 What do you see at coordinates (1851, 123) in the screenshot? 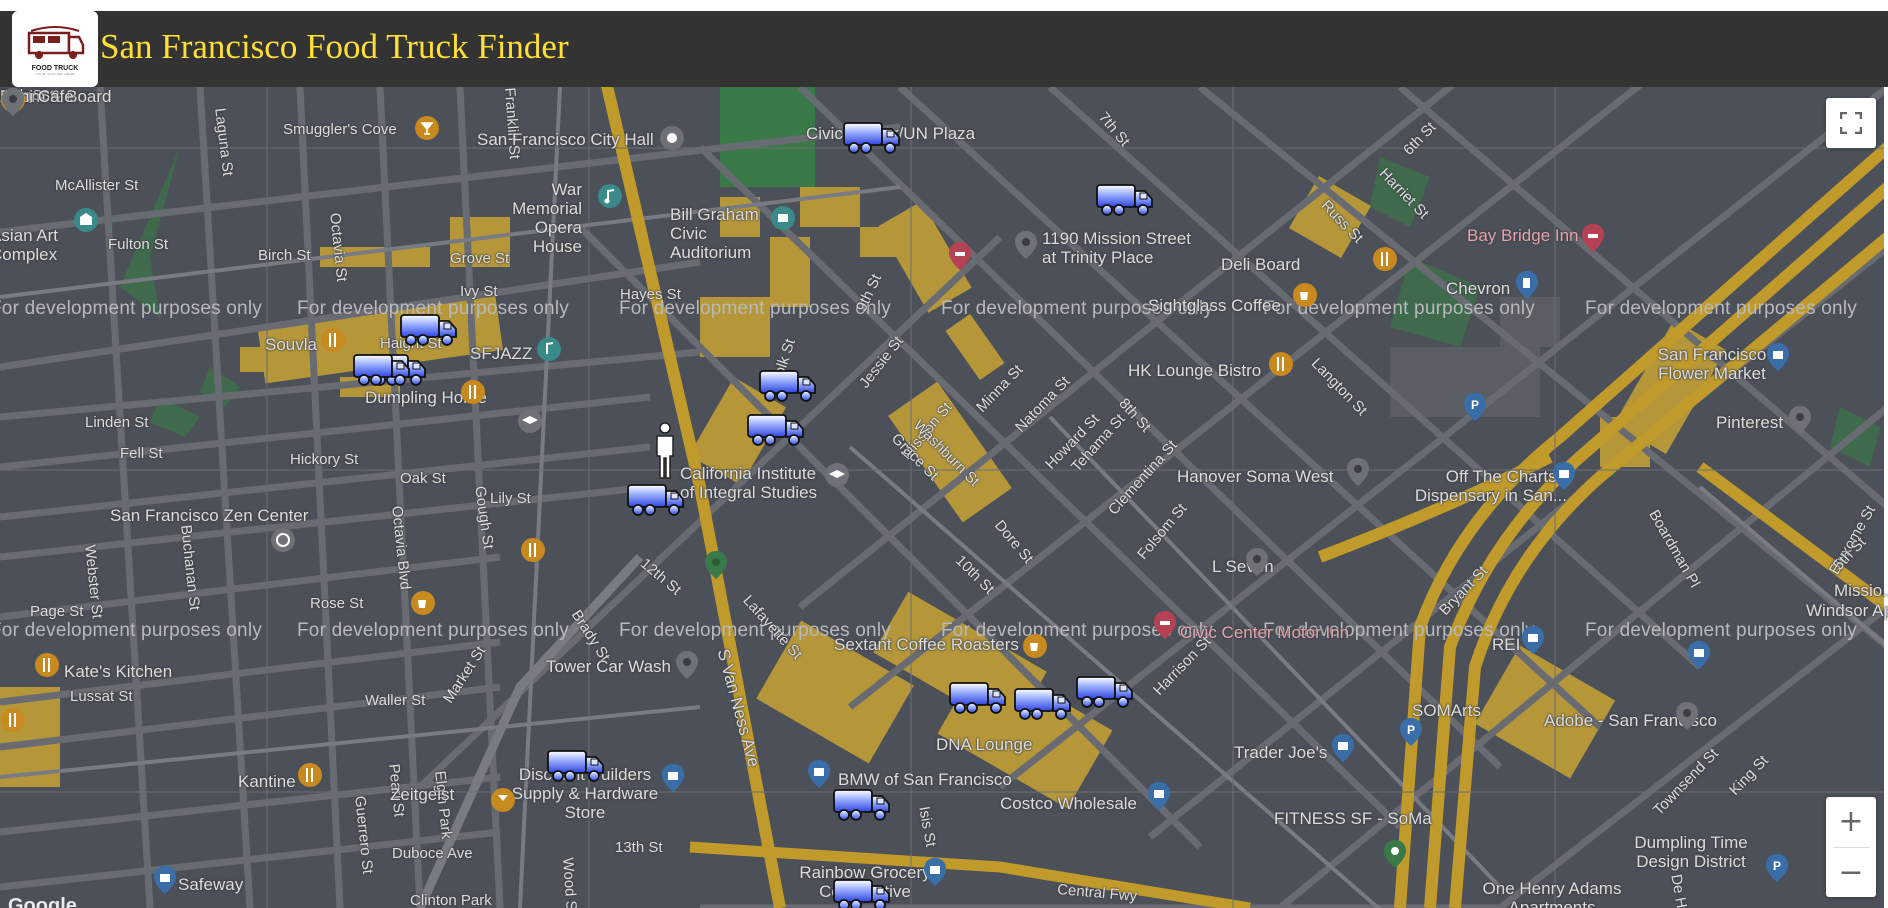
I see `fullscreen-button` at bounding box center [1851, 123].